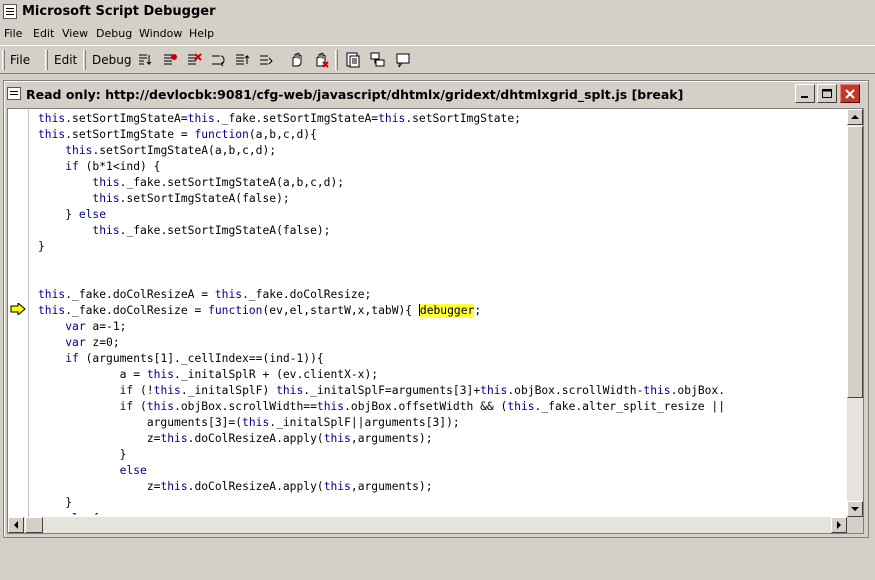 The image size is (875, 580). What do you see at coordinates (133, 470) in the screenshot?
I see `code-line: else` at bounding box center [133, 470].